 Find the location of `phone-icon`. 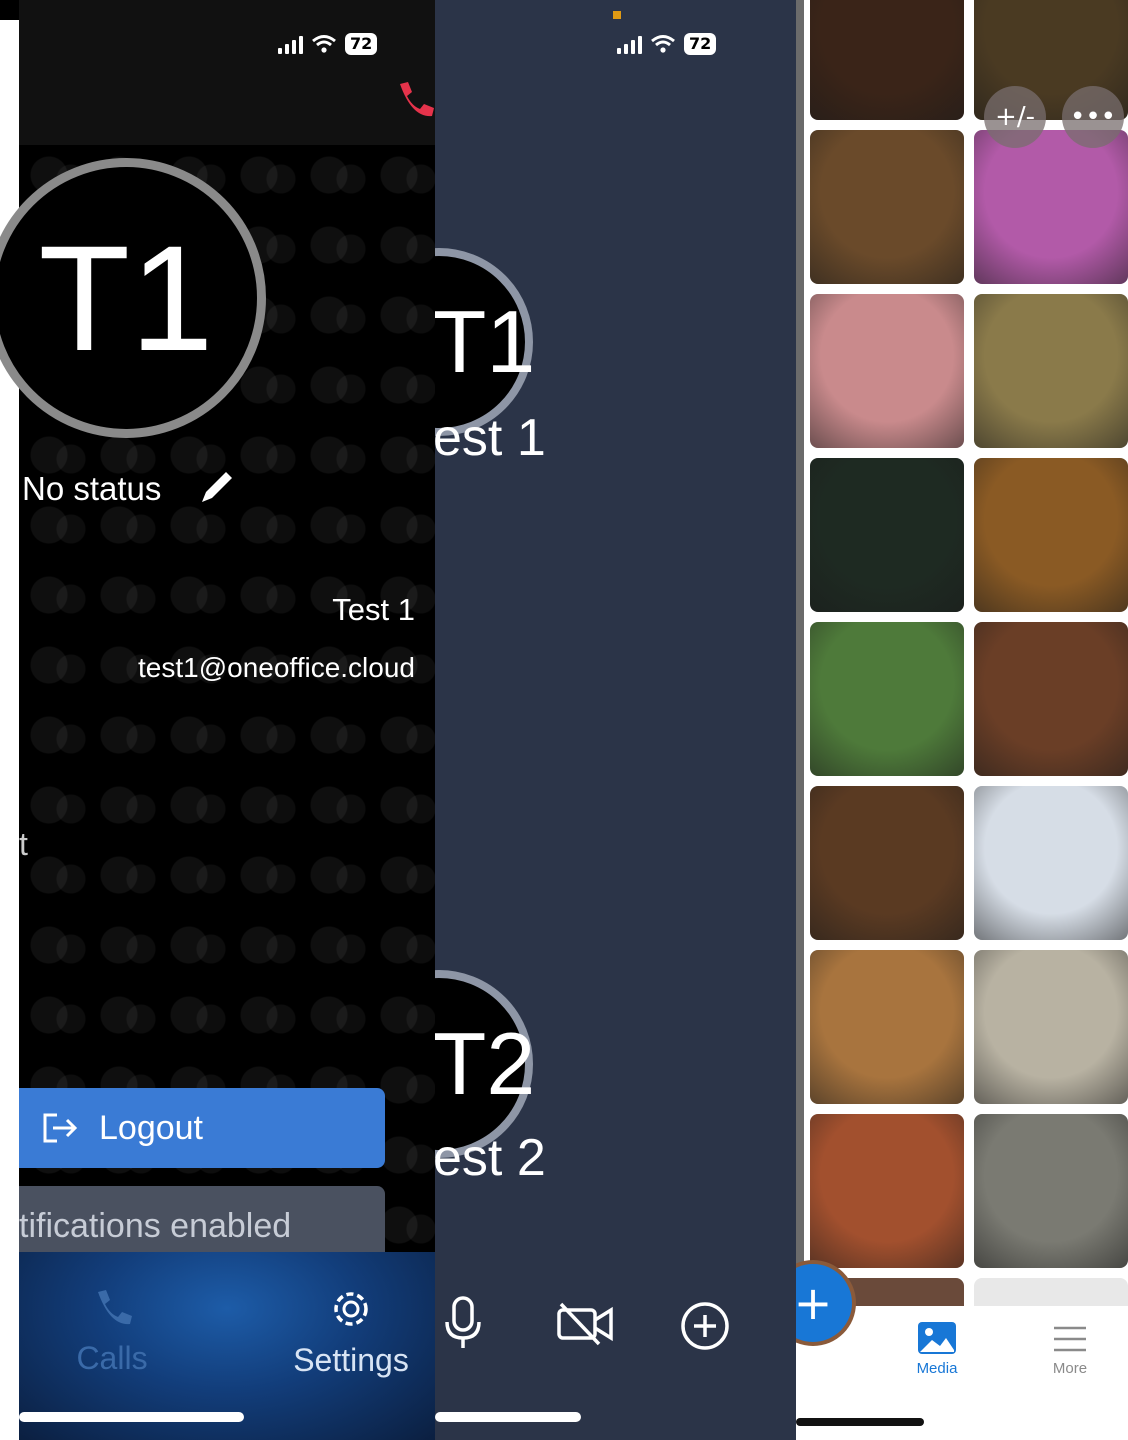

phone-icon is located at coordinates (115, 1307).